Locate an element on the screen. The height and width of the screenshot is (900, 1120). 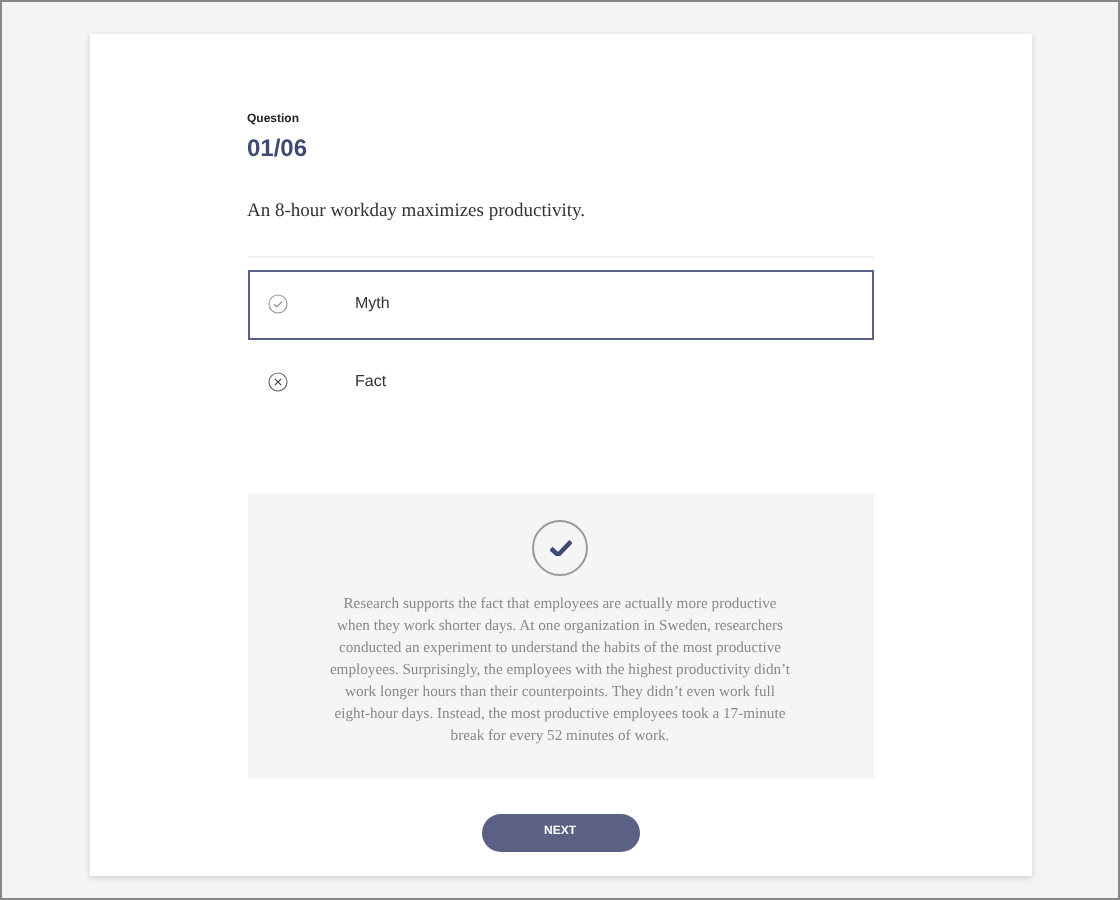
close-icon is located at coordinates (277, 382).